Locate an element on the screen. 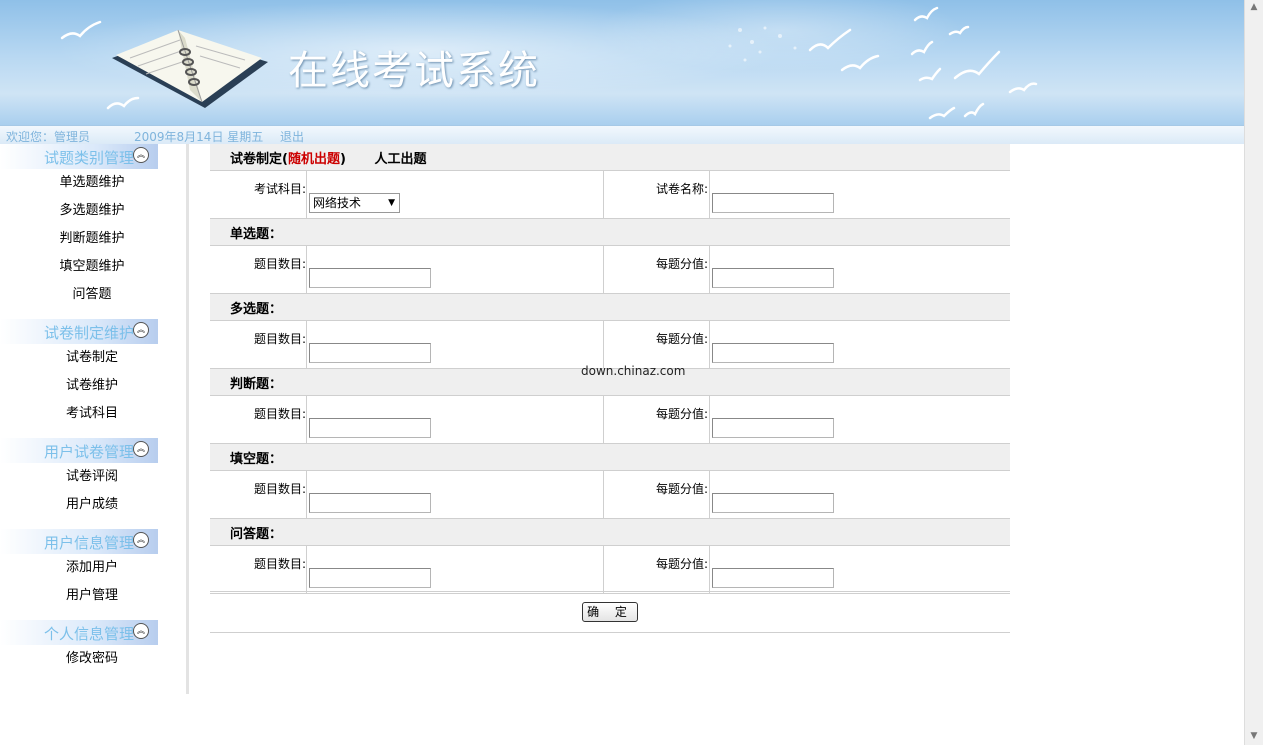 This screenshot has width=1263, height=745. true-false-row: 题目数目: 每题分值: is located at coordinates (610, 419).